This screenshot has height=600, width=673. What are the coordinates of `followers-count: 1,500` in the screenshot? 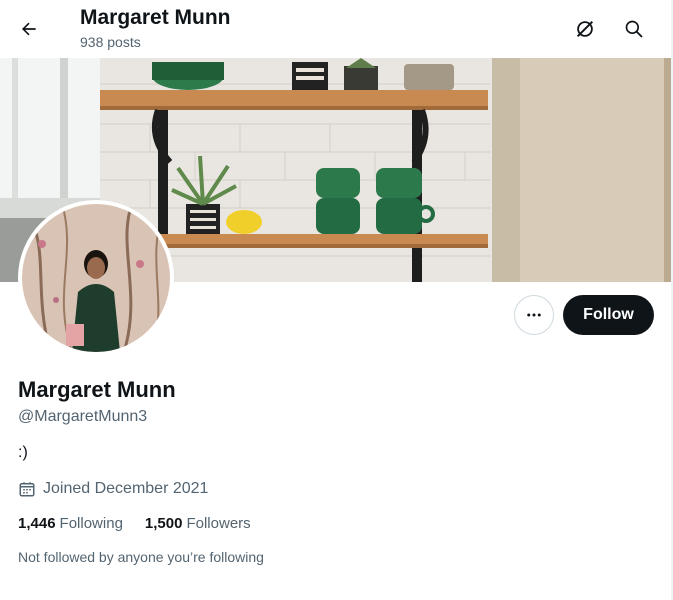 It's located at (163, 523).